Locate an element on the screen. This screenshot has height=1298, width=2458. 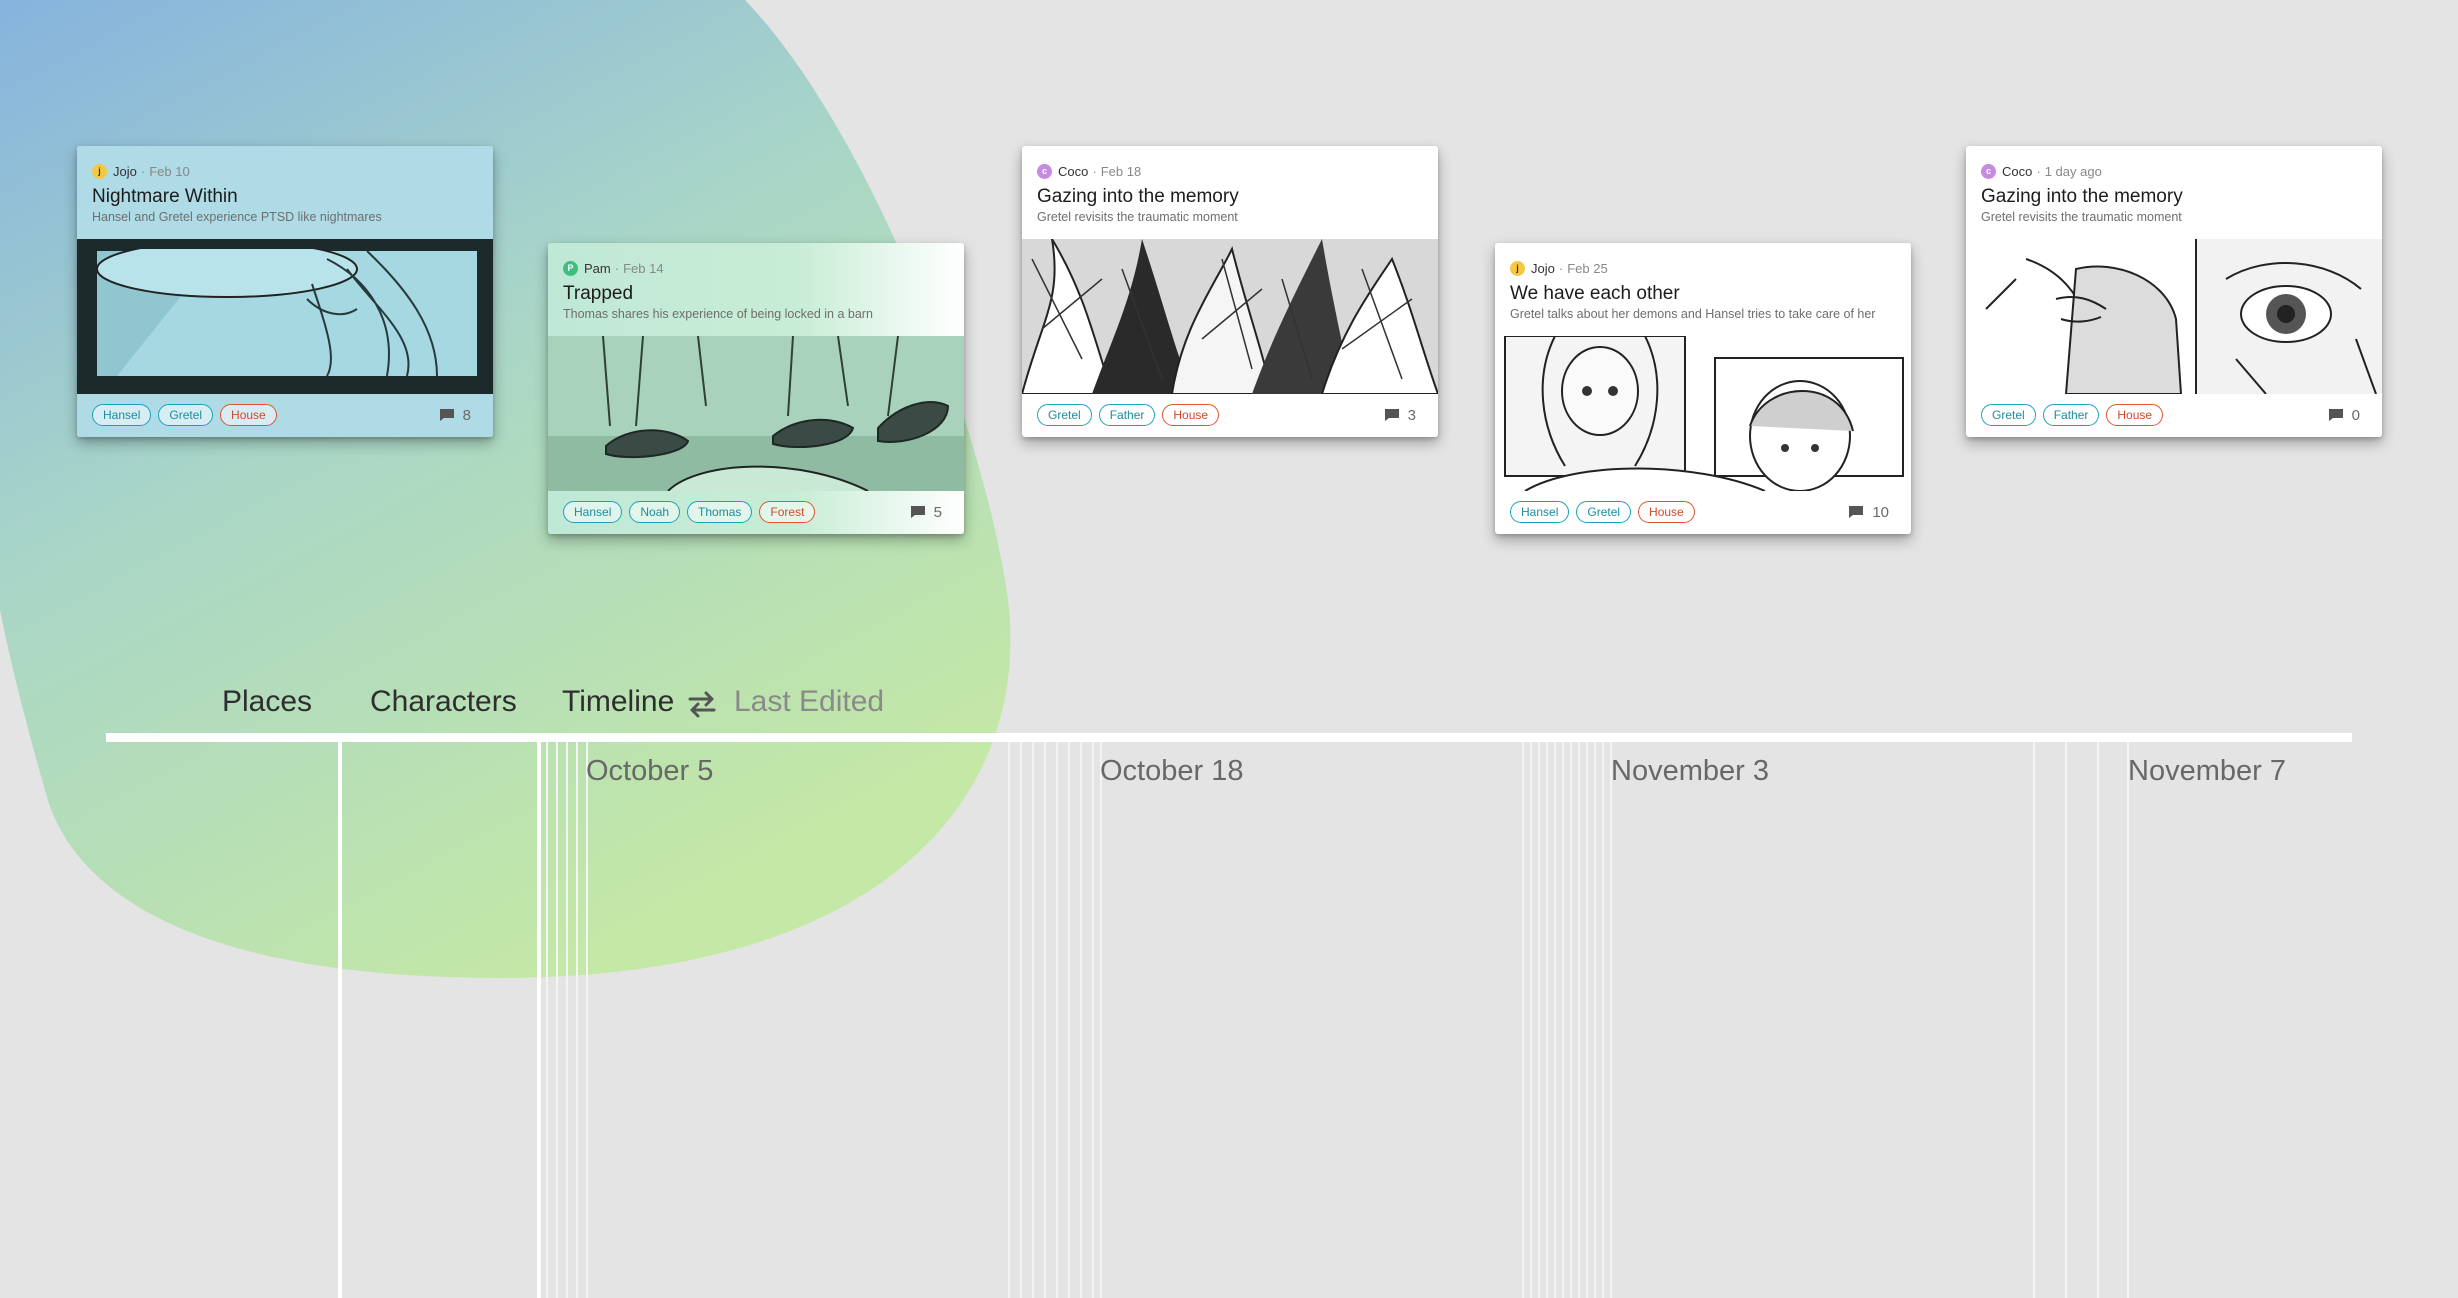
nav-timeline: Timeline is located at coordinates (618, 702).